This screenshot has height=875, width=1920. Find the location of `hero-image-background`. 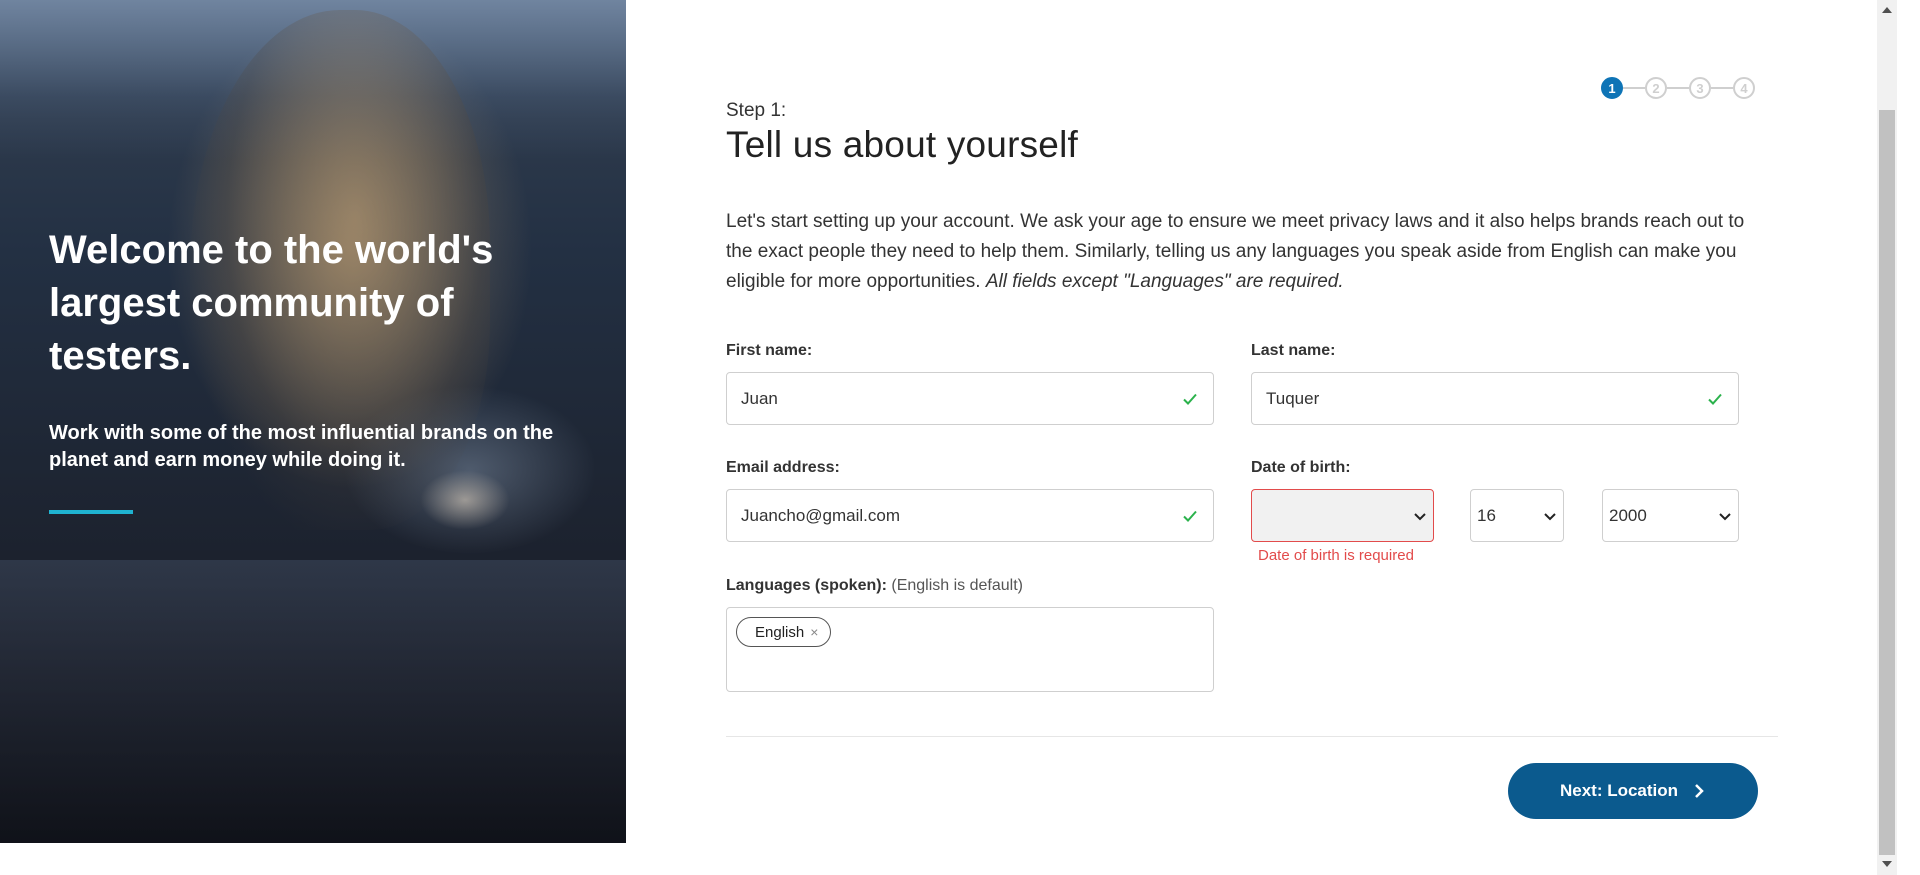

hero-image-background is located at coordinates (313, 701).